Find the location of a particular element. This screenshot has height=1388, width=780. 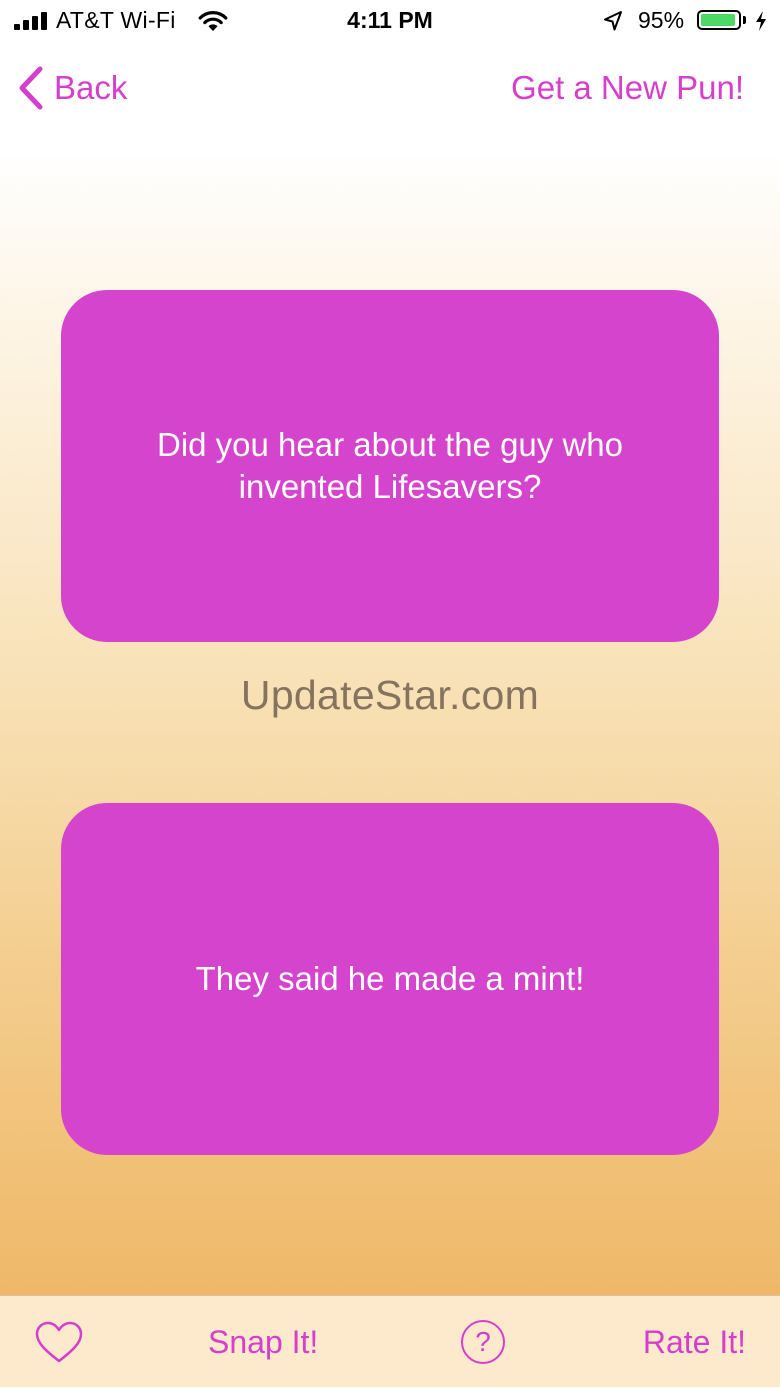

back-button: Back is located at coordinates (71, 88).